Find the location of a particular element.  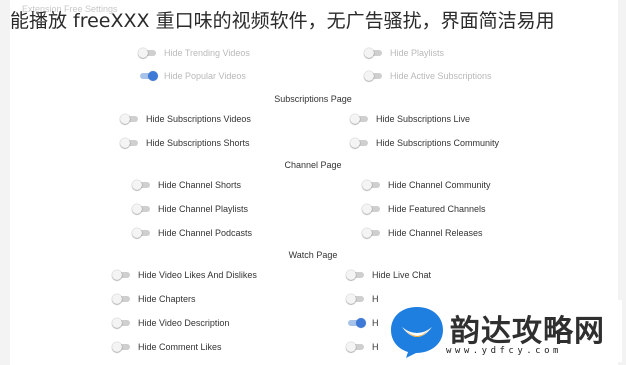

toggle-label: Hide Comment Likes is located at coordinates (180, 347).